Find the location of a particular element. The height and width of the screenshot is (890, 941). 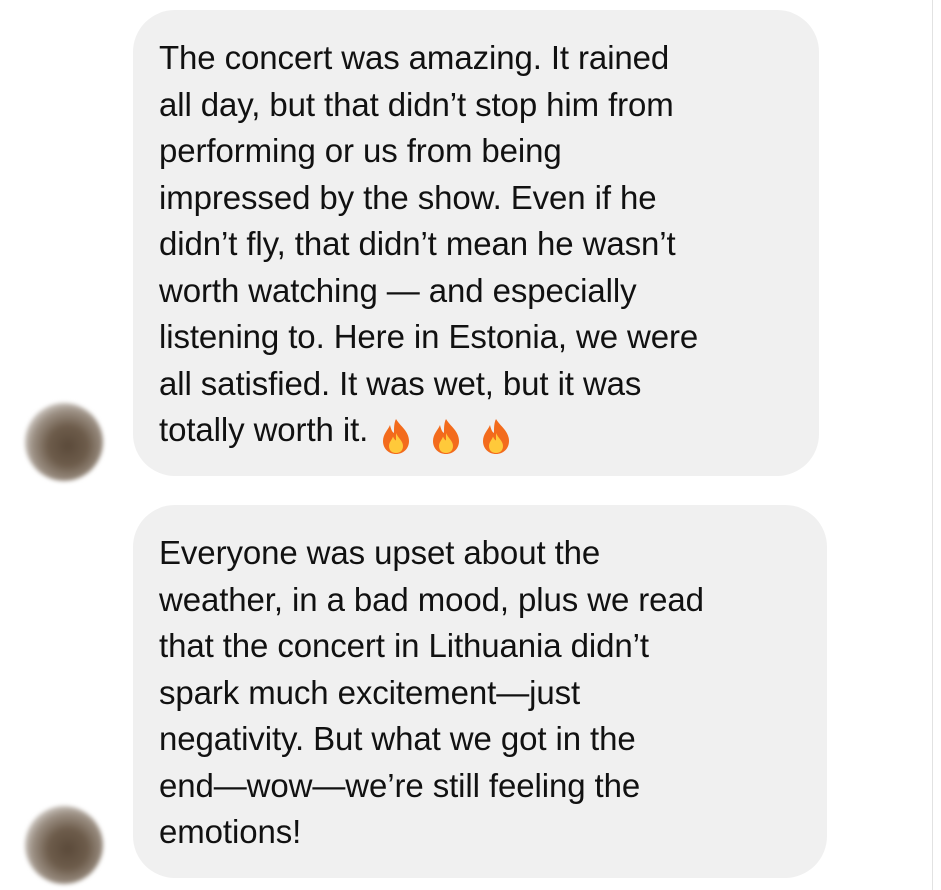

message-line: that the concert in Lithuania didn’t is located at coordinates (404, 645).